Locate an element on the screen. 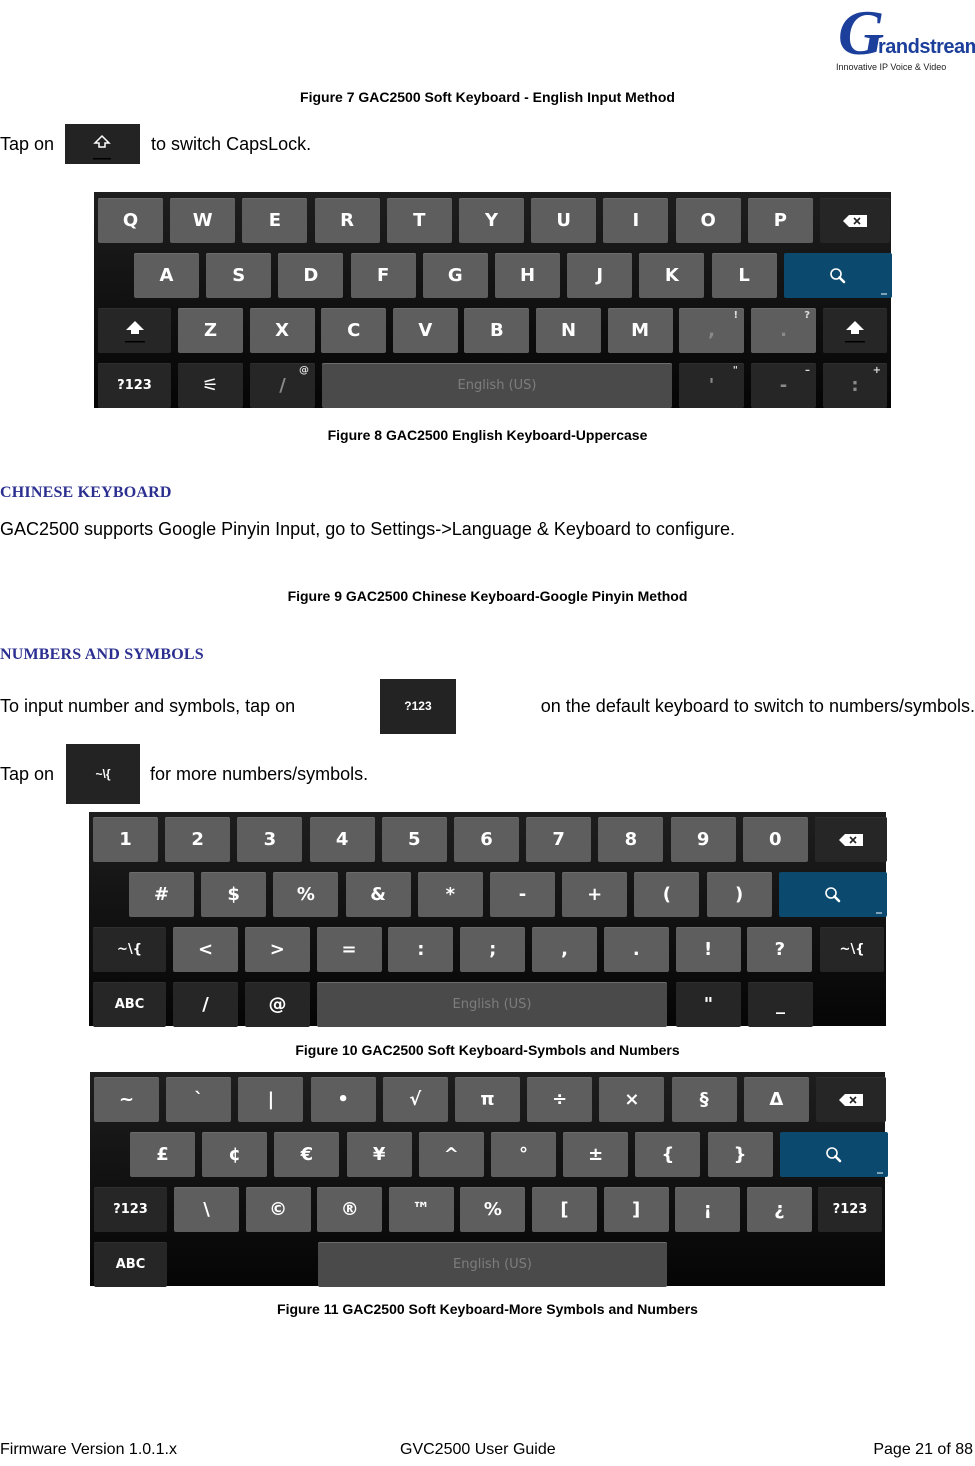  key-digit-8: 8 is located at coordinates (631, 839).